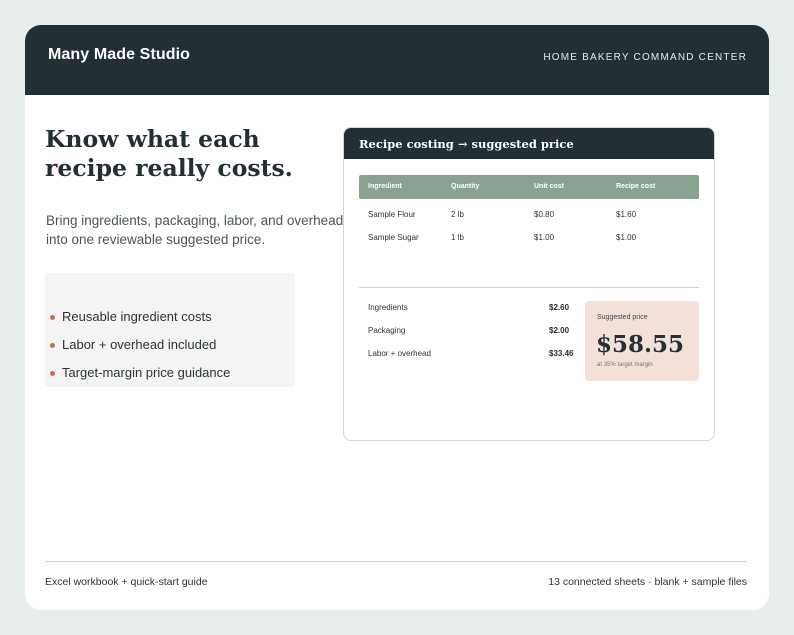  Describe the element at coordinates (387, 330) in the screenshot. I see `summary-label: Packaging` at that location.